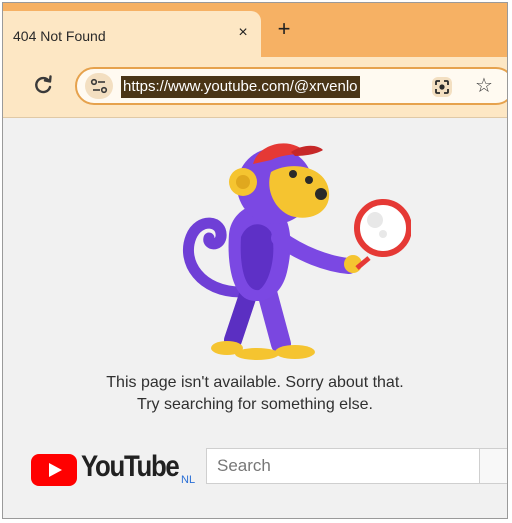 The width and height of the screenshot is (512, 523). I want to click on url-text: https://www.youtube.com/@xrvenlo, so click(240, 87).